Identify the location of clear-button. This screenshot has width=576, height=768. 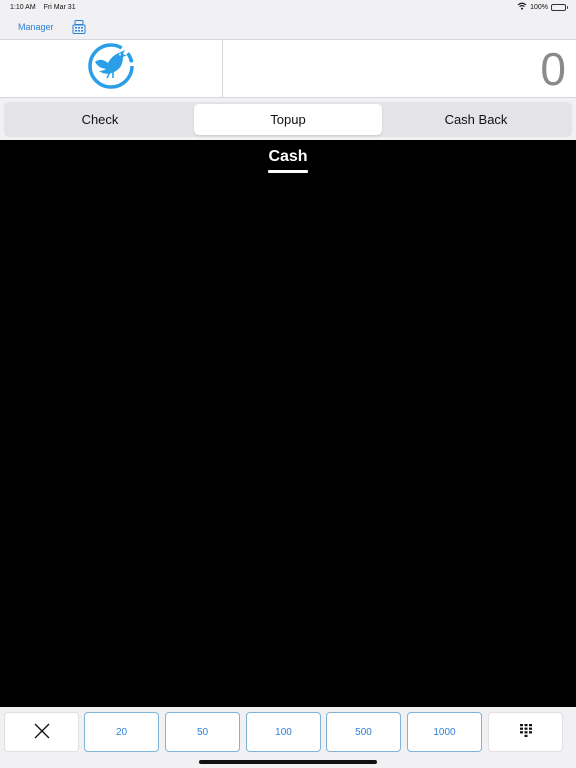
(41, 732).